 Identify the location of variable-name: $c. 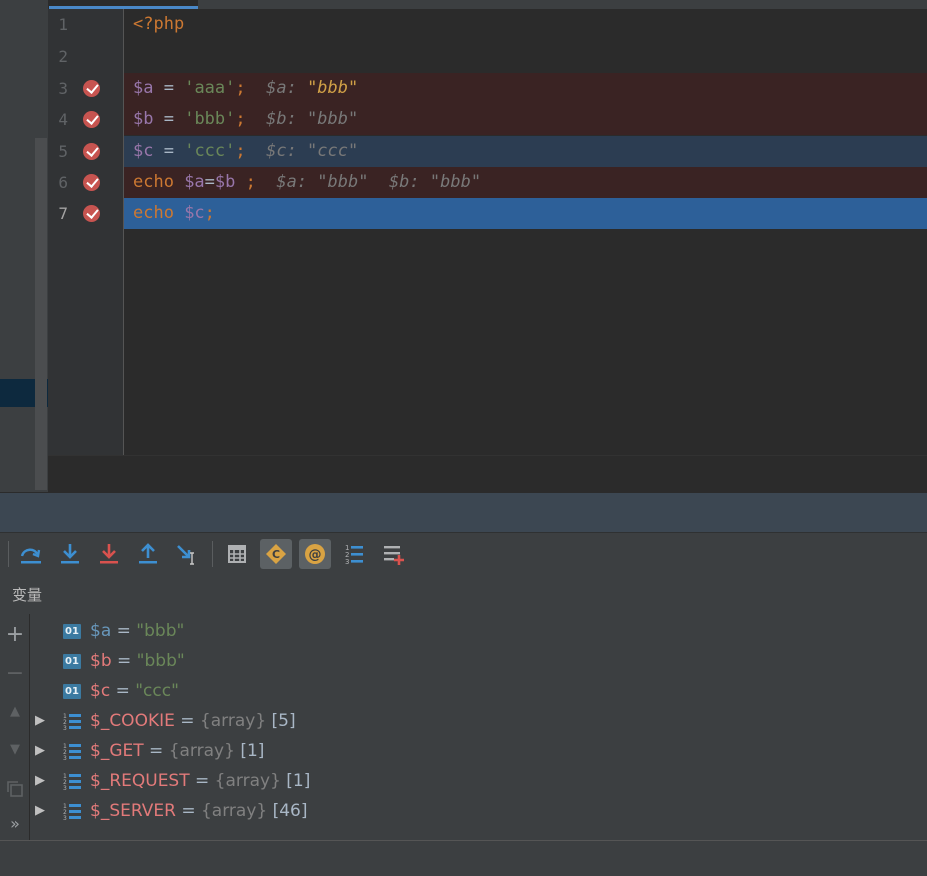
(100, 691).